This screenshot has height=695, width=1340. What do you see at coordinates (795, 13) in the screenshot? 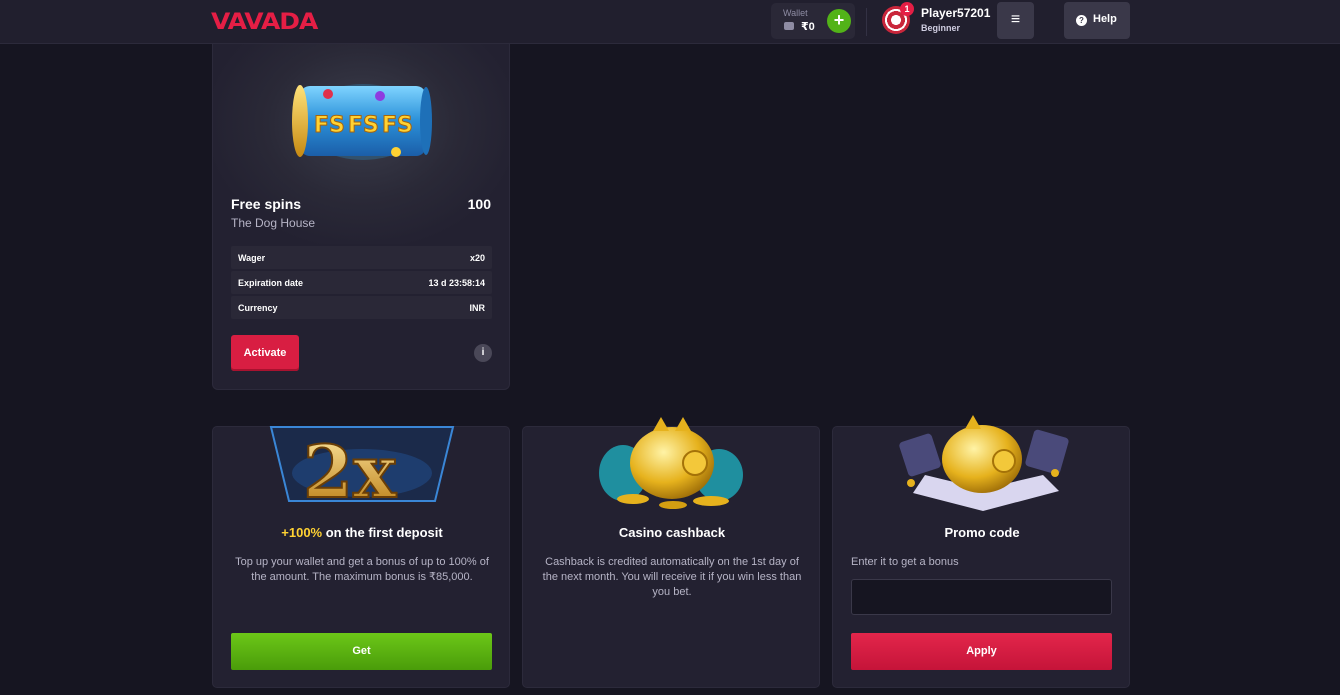
I see `wallet-label: Wallet` at bounding box center [795, 13].